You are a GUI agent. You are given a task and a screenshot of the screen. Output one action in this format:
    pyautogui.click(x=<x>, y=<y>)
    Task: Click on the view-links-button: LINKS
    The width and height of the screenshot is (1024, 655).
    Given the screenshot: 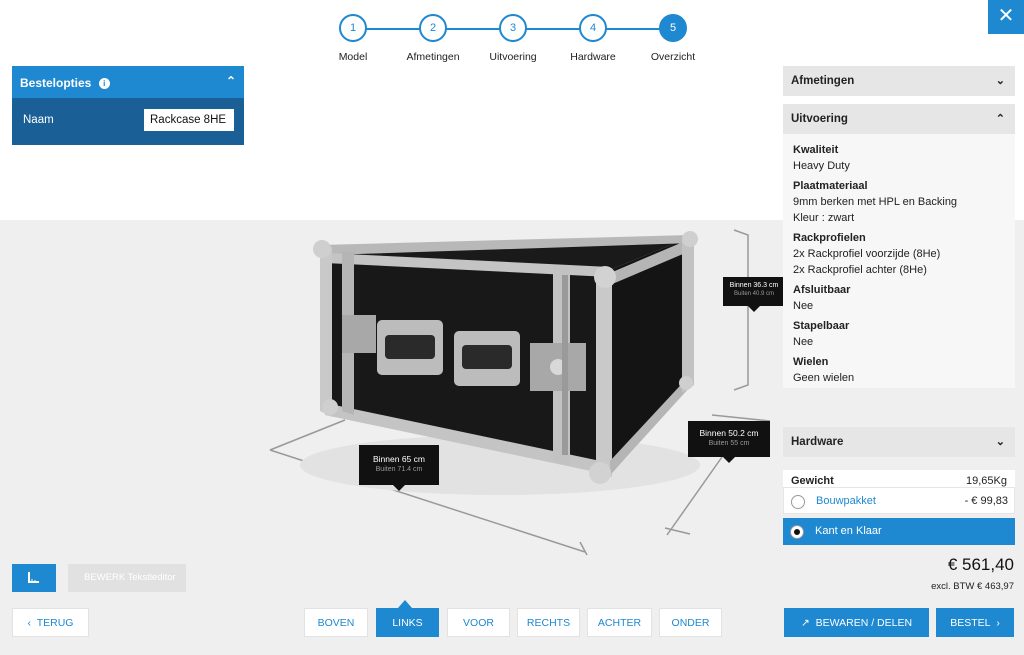 What is the action you would take?
    pyautogui.click(x=407, y=622)
    